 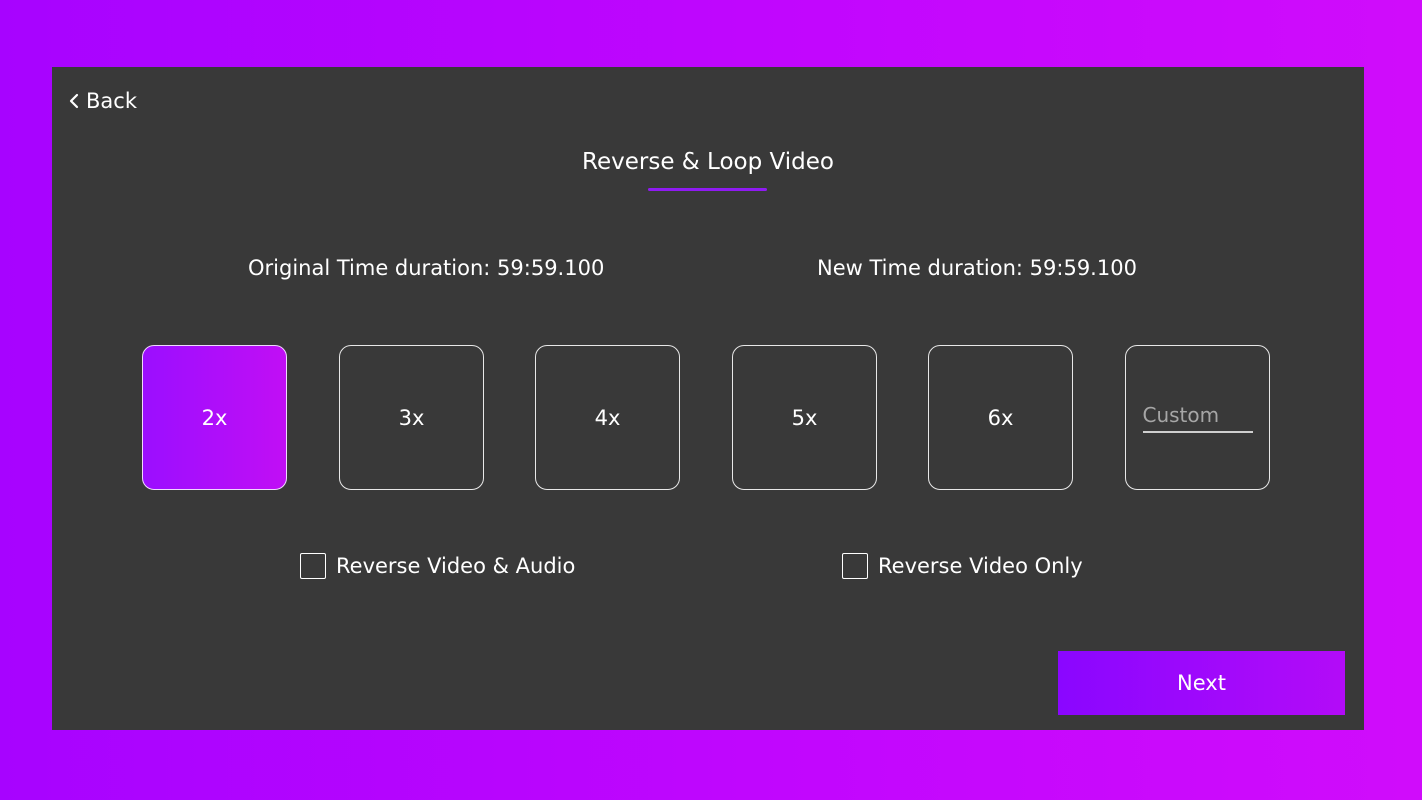 What do you see at coordinates (977, 268) in the screenshot?
I see `new-duration-label: New Time duration: 59:59.100` at bounding box center [977, 268].